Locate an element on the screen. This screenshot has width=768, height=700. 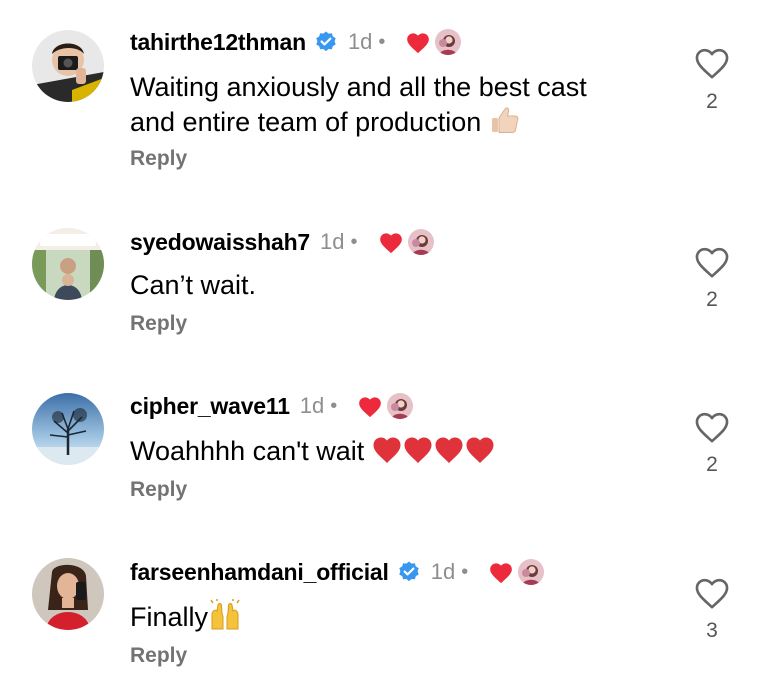
comment-text-line: Waiting anxiously and all the best cast is located at coordinates (358, 87).